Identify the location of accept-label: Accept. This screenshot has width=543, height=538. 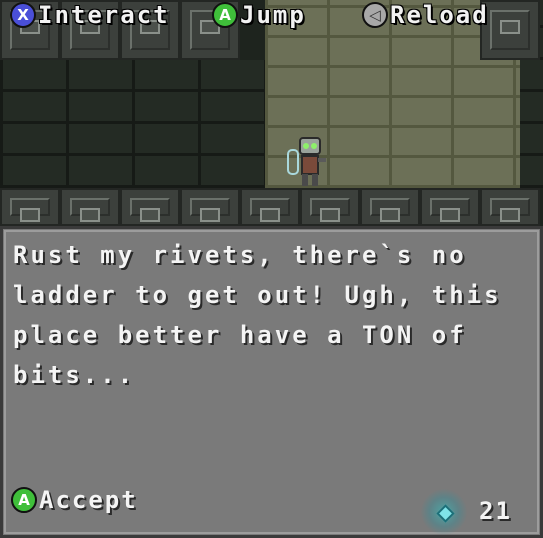
(88, 500).